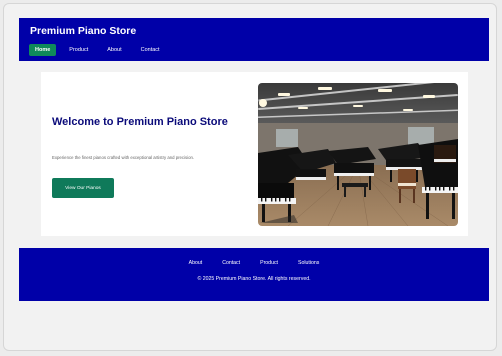 This screenshot has width=502, height=356. I want to click on footer-contact-link: Contact, so click(231, 263).